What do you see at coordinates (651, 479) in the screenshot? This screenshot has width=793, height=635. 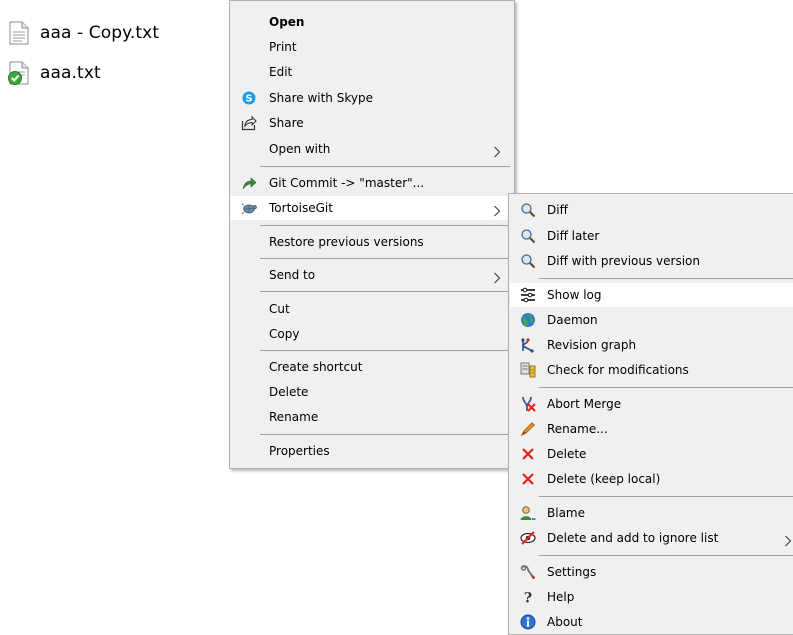 I see `submenu-item-delete-keep-local: Delete (keep local)` at bounding box center [651, 479].